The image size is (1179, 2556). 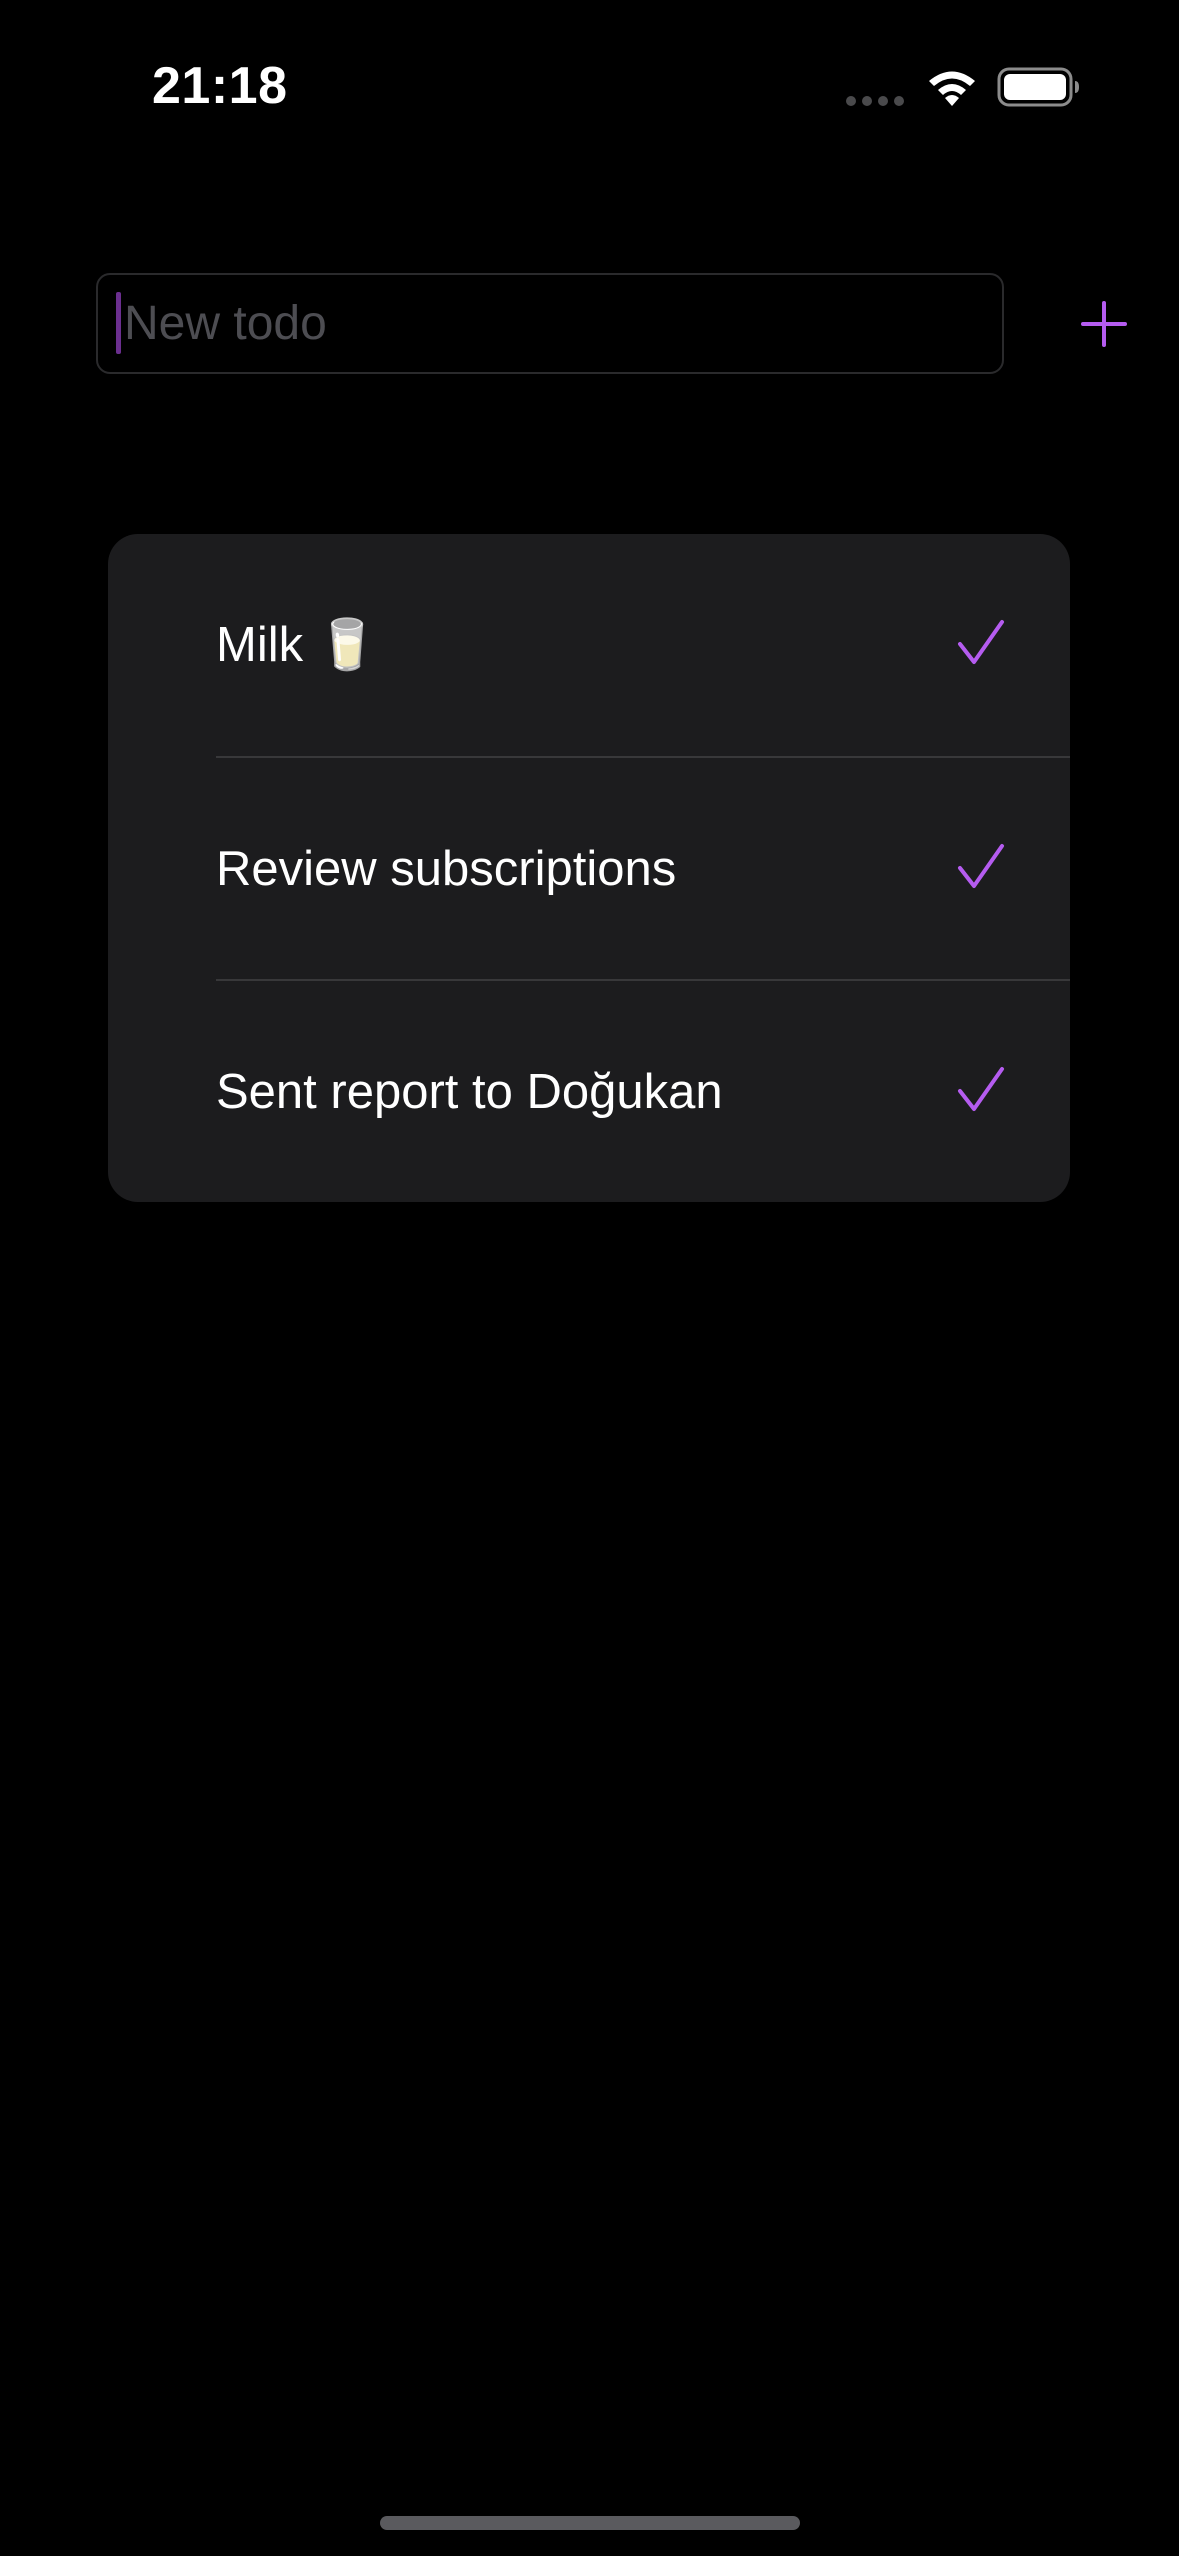 I want to click on text-cursor, so click(x=118, y=323).